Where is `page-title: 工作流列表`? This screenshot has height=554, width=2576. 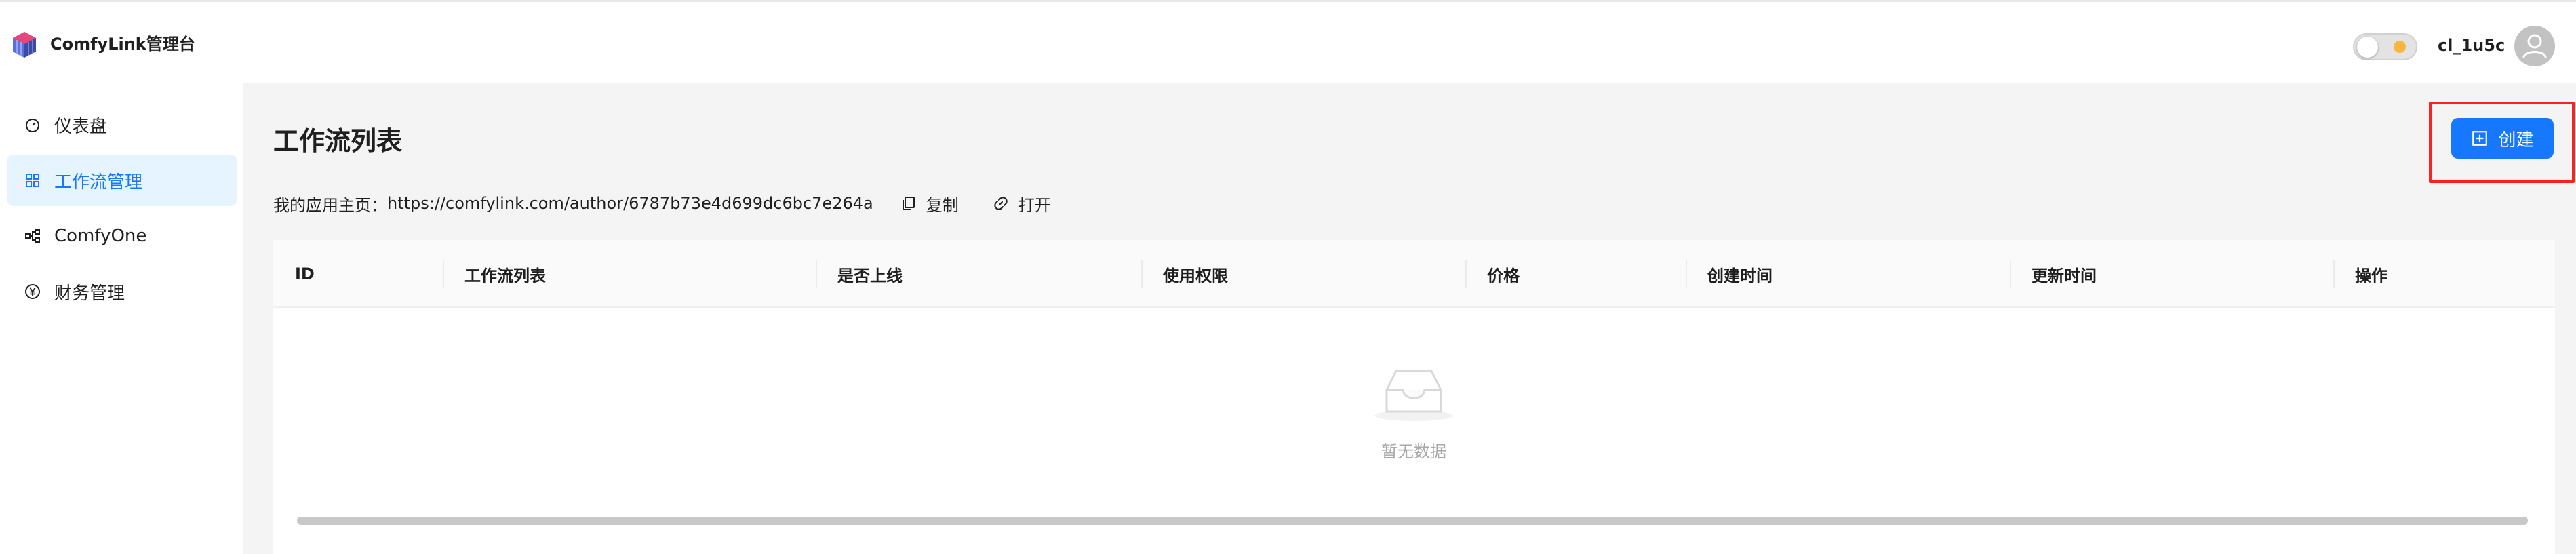 page-title: 工作流列表 is located at coordinates (338, 141).